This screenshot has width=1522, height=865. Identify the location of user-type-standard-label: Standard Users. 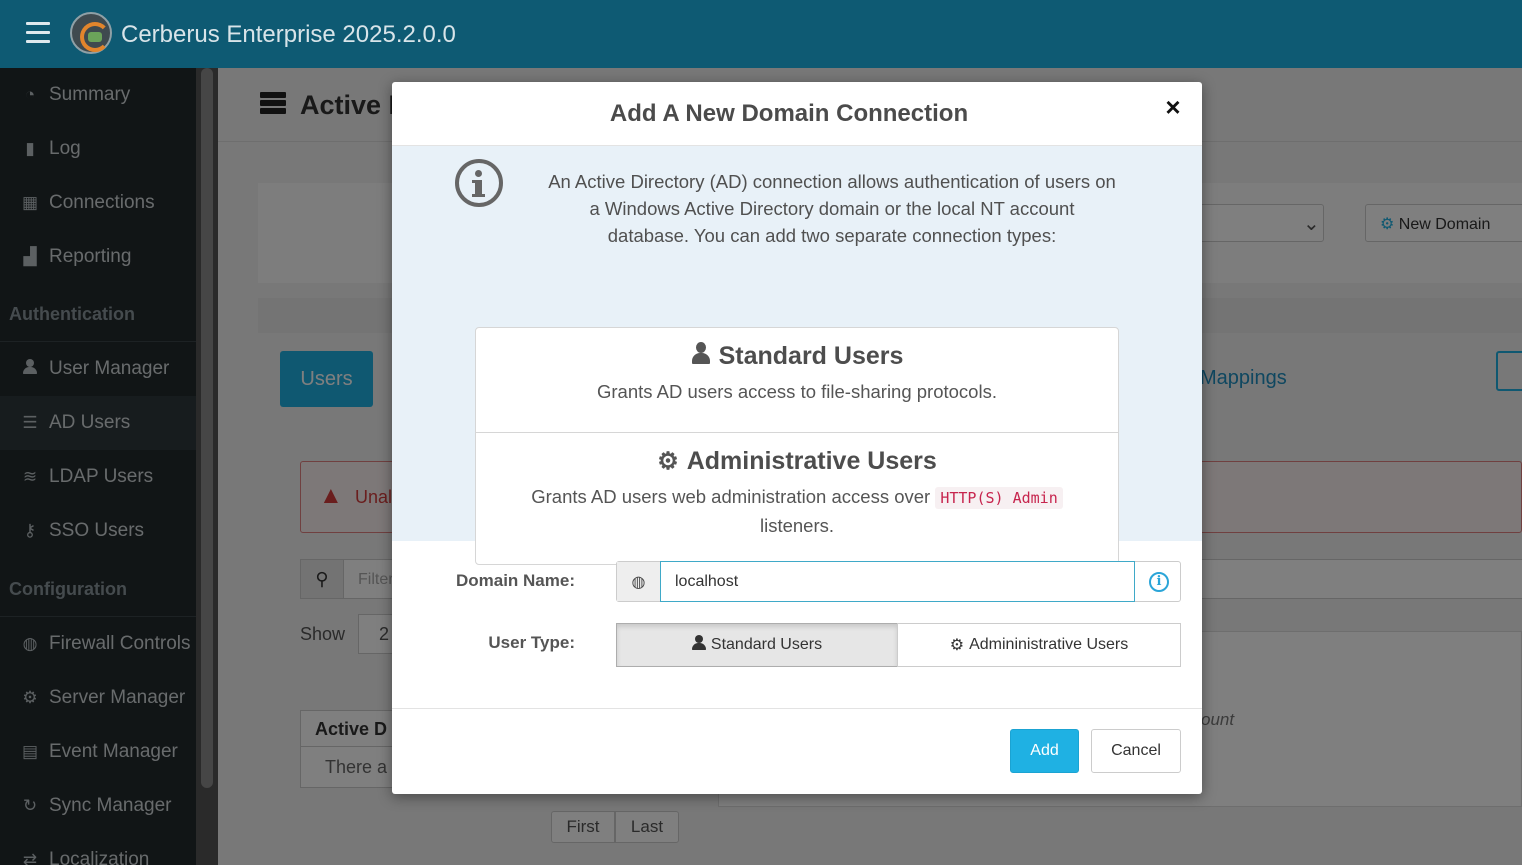
(766, 644).